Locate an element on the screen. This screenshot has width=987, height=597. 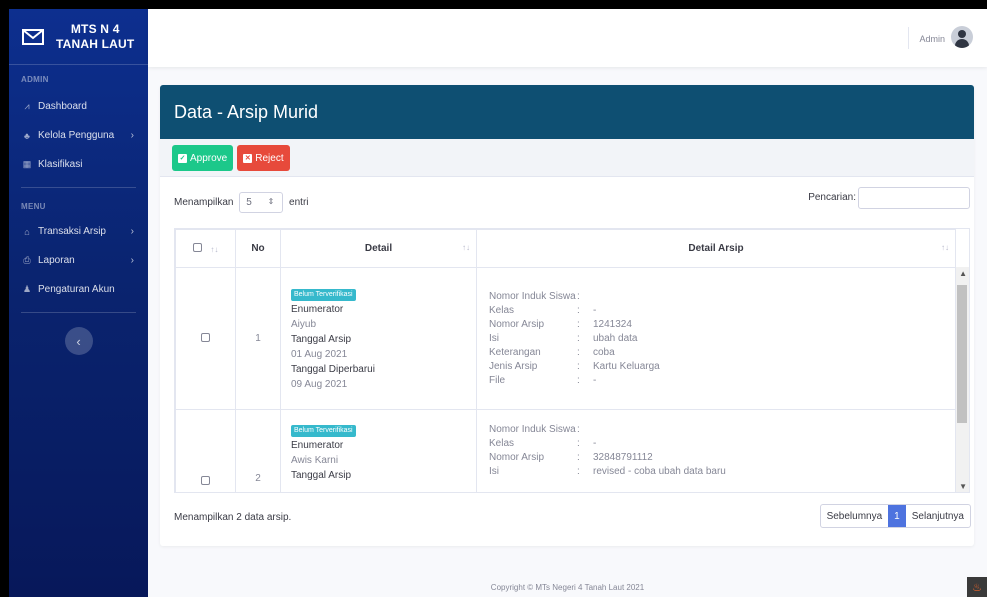
flame-icon: ♨ is located at coordinates (977, 587).